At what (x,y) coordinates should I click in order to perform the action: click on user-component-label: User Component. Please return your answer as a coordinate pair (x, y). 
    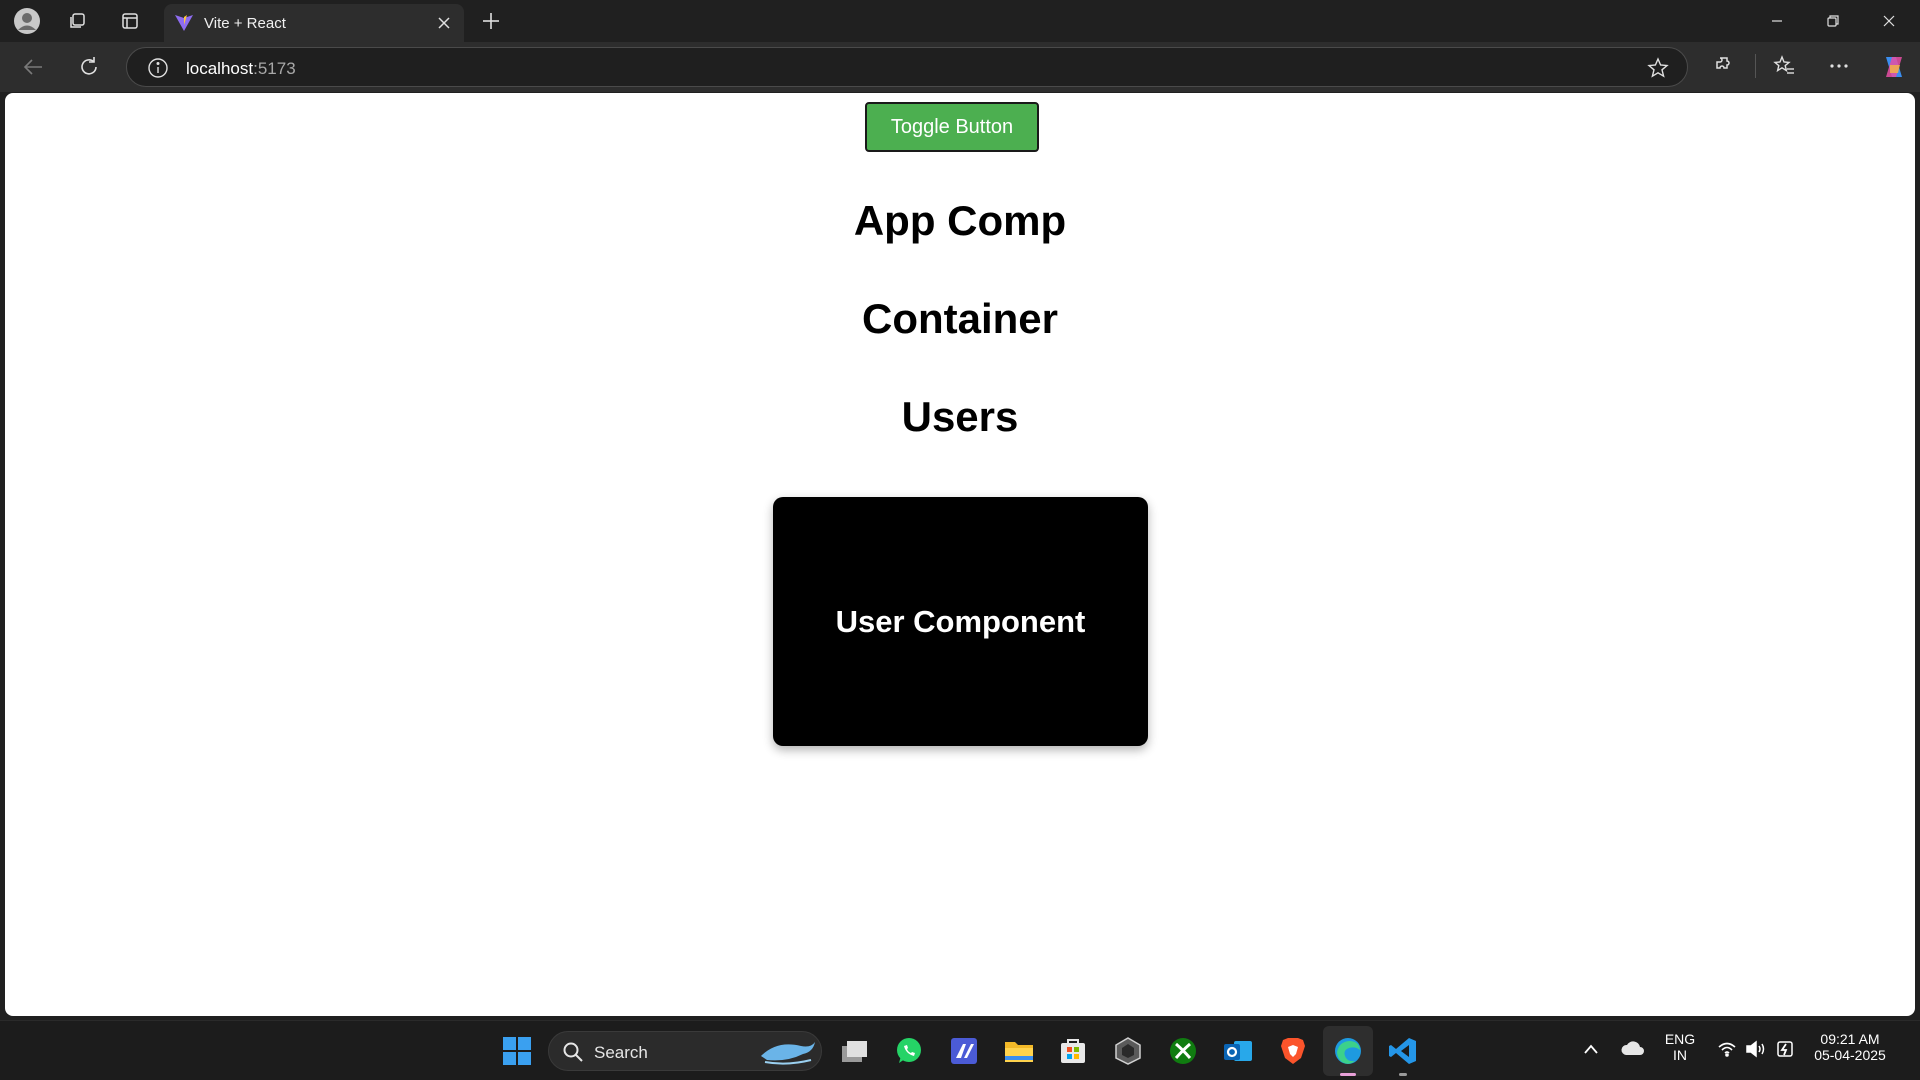
    Looking at the image, I should click on (960, 621).